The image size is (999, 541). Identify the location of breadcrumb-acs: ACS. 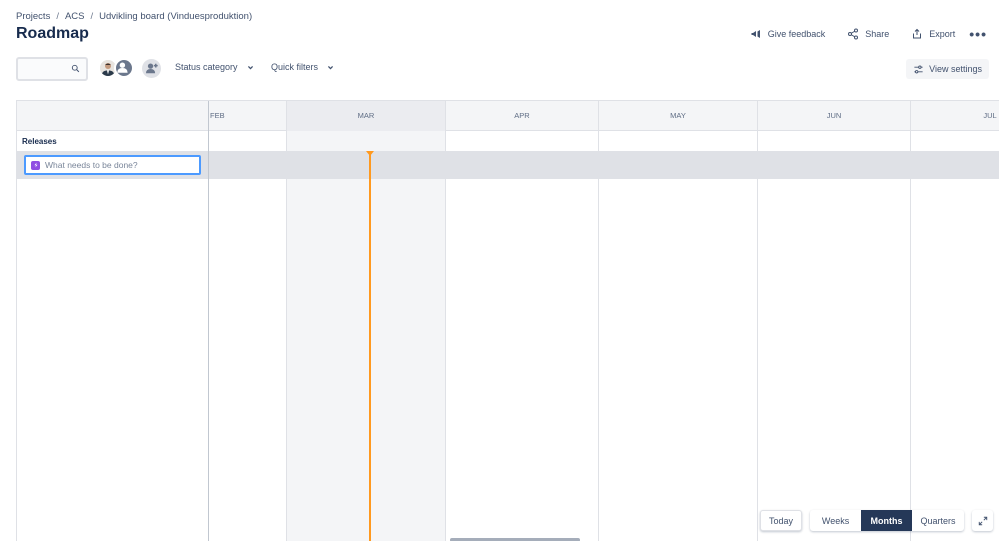
(75, 16).